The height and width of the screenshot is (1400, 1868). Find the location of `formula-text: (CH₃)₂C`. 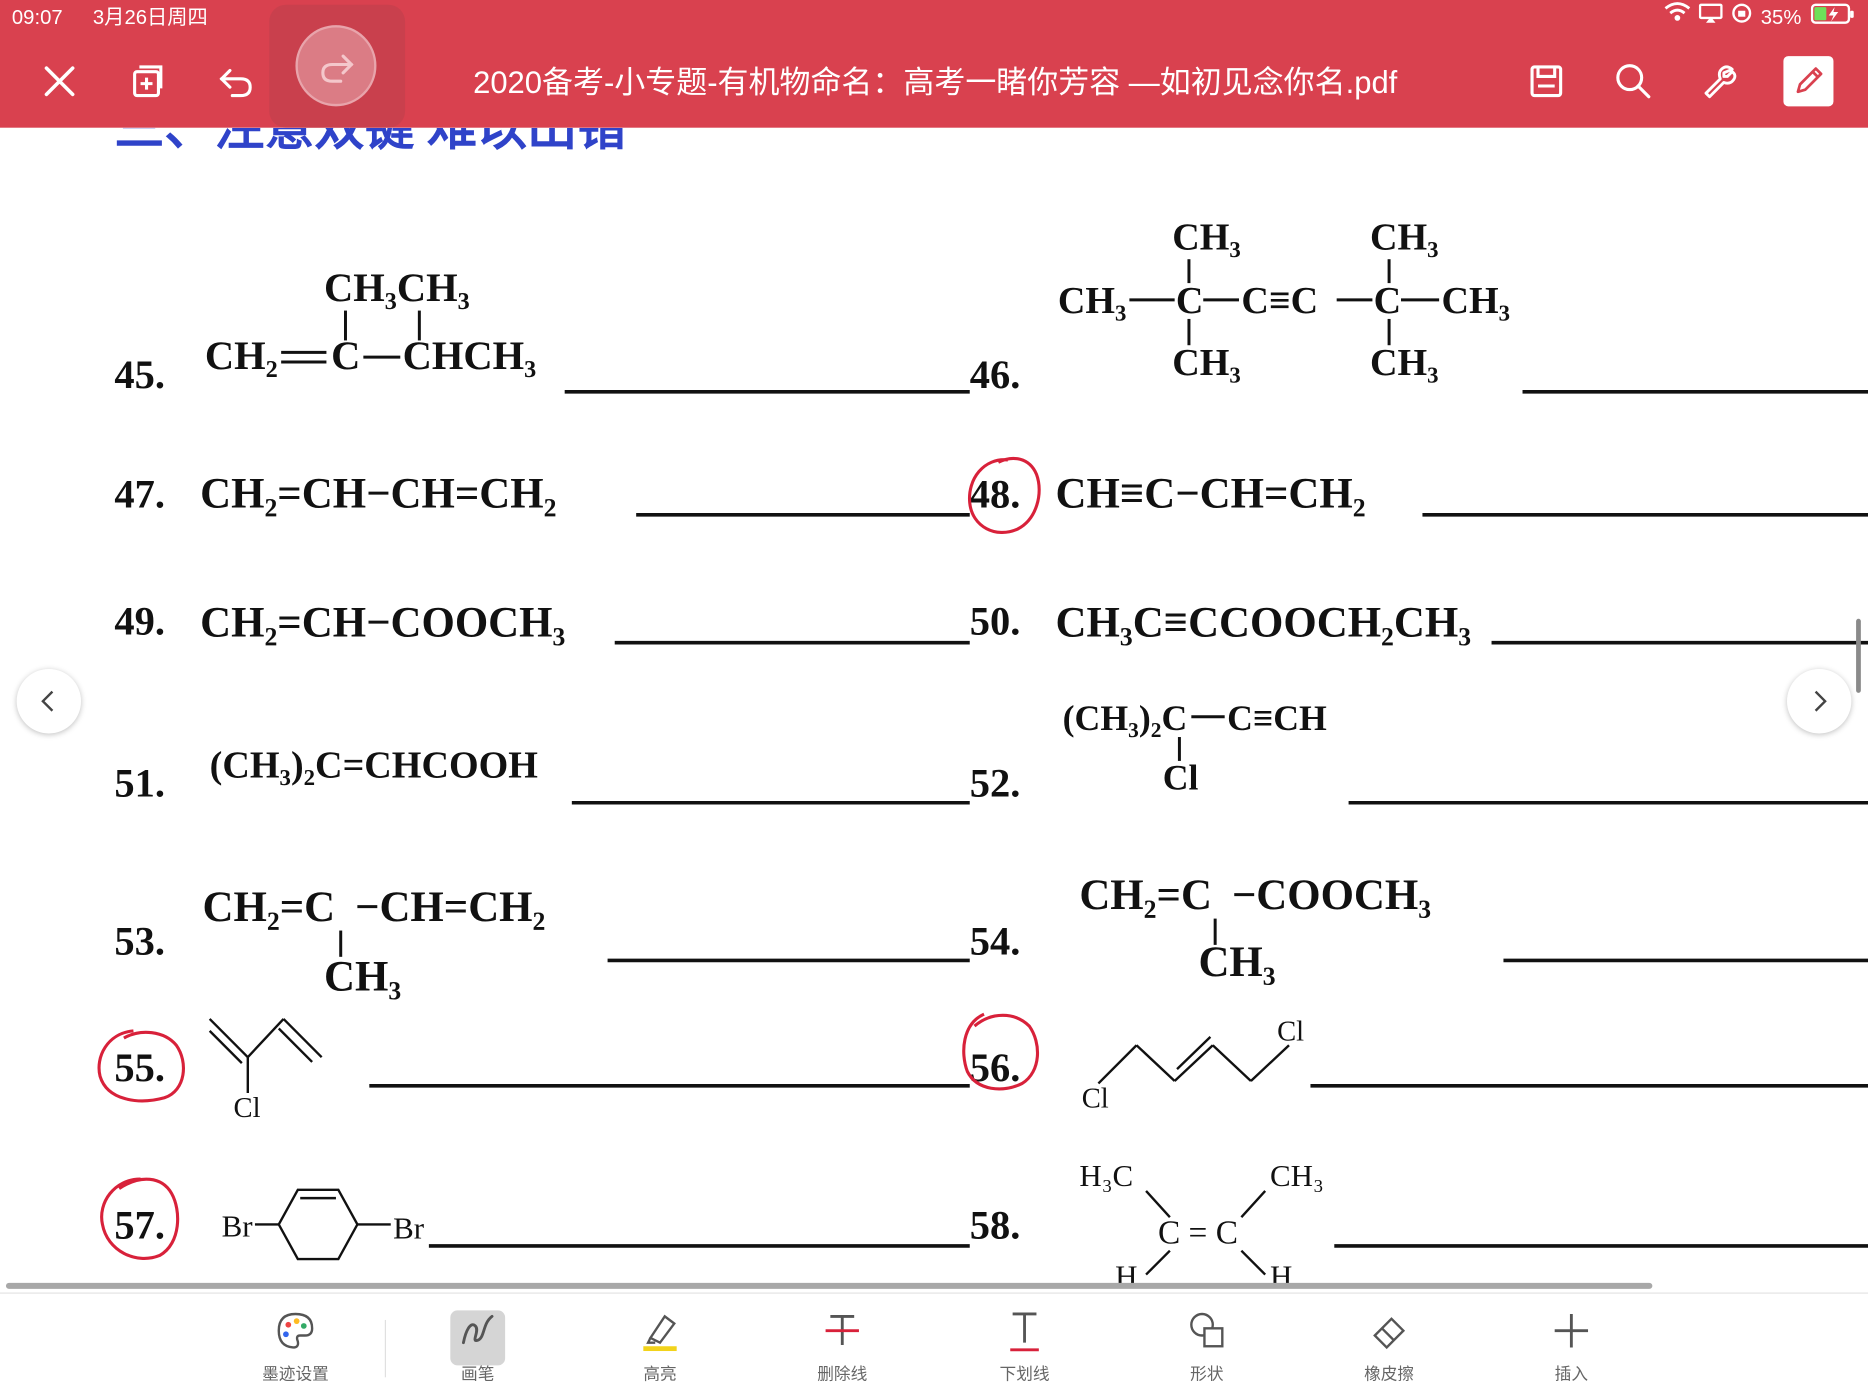

formula-text: (CH₃)₂C is located at coordinates (1125, 718).